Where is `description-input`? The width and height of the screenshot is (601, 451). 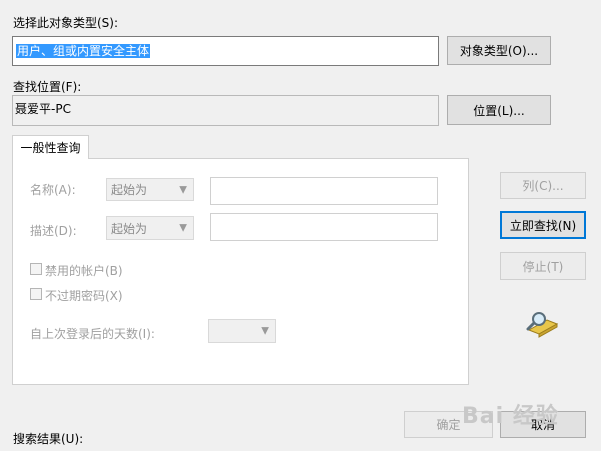 description-input is located at coordinates (324, 227).